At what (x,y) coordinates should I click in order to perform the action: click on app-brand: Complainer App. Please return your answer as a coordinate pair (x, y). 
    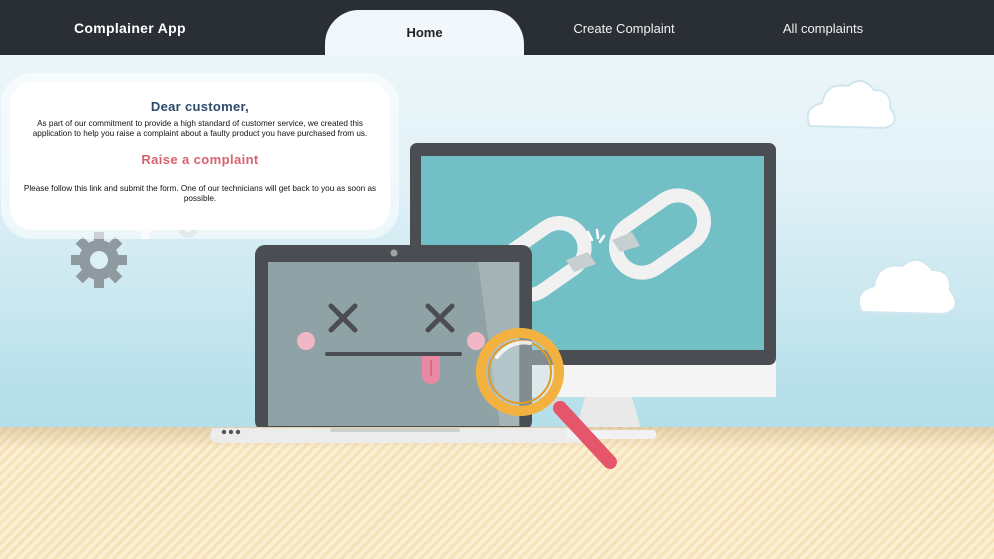
    Looking at the image, I should click on (130, 28).